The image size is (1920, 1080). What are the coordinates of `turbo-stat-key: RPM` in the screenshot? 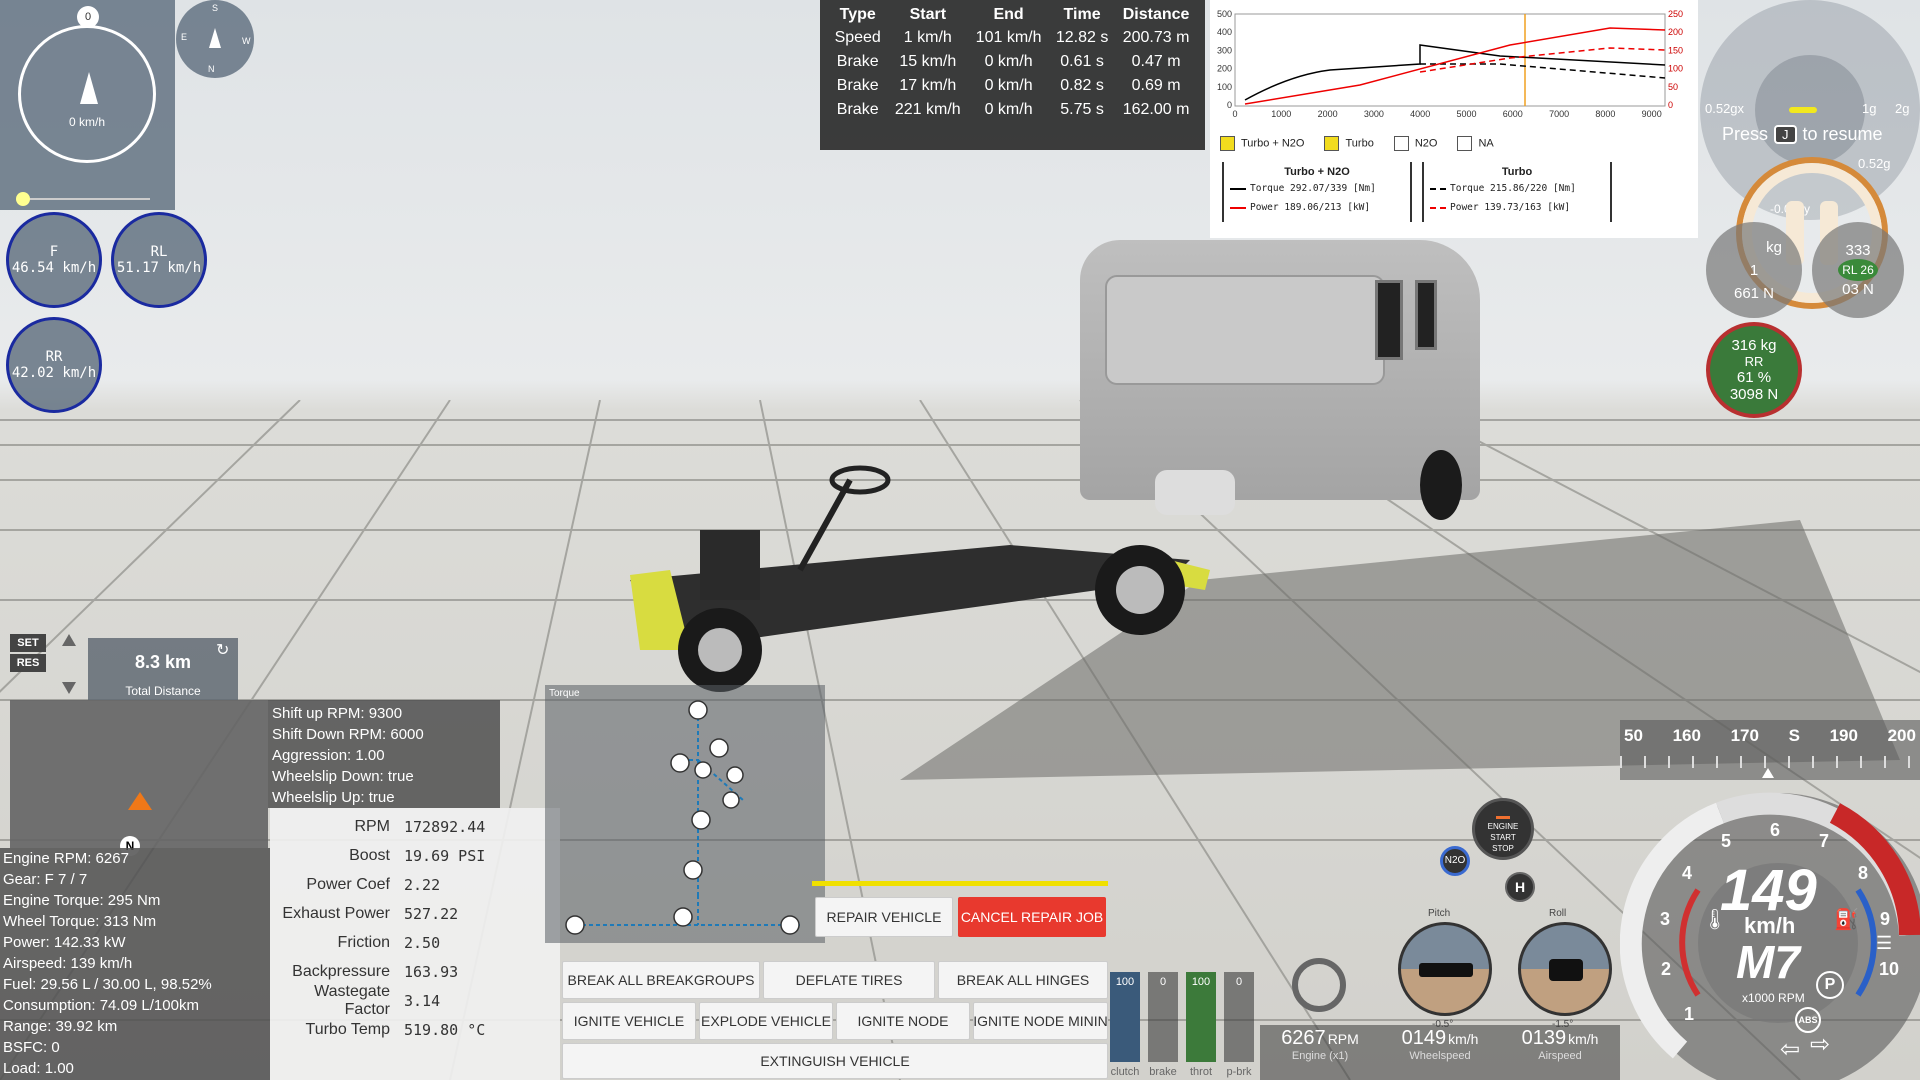 It's located at (372, 826).